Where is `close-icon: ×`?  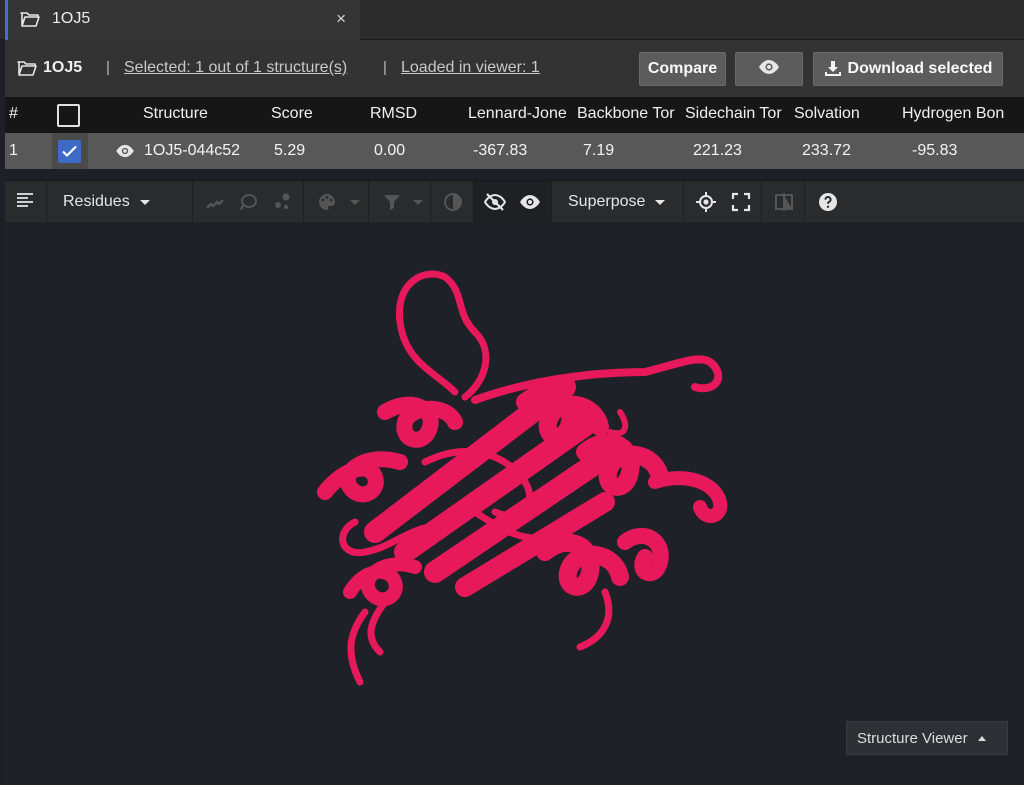 close-icon: × is located at coordinates (341, 19).